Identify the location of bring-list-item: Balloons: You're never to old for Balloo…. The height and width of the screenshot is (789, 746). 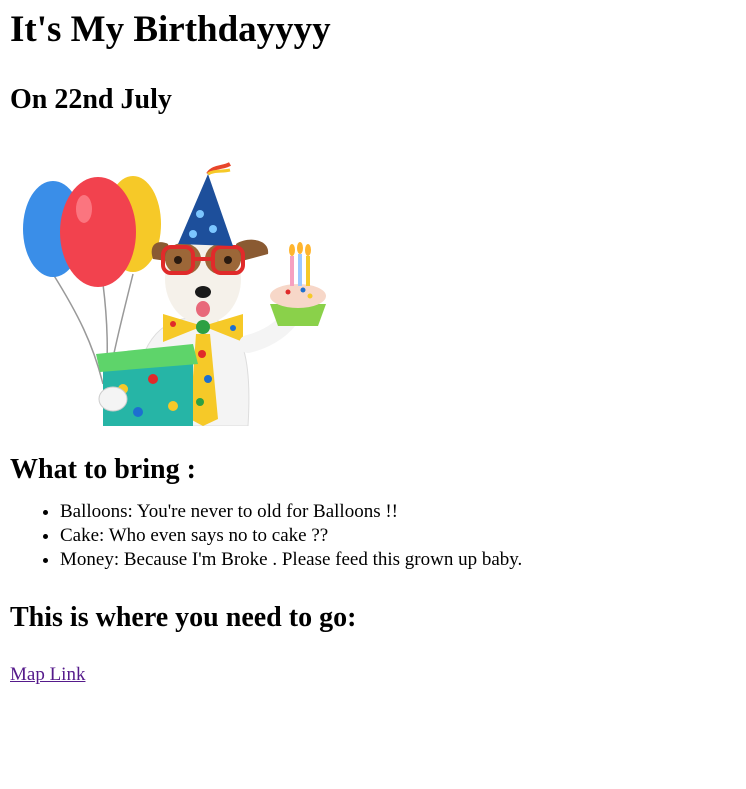
(399, 512).